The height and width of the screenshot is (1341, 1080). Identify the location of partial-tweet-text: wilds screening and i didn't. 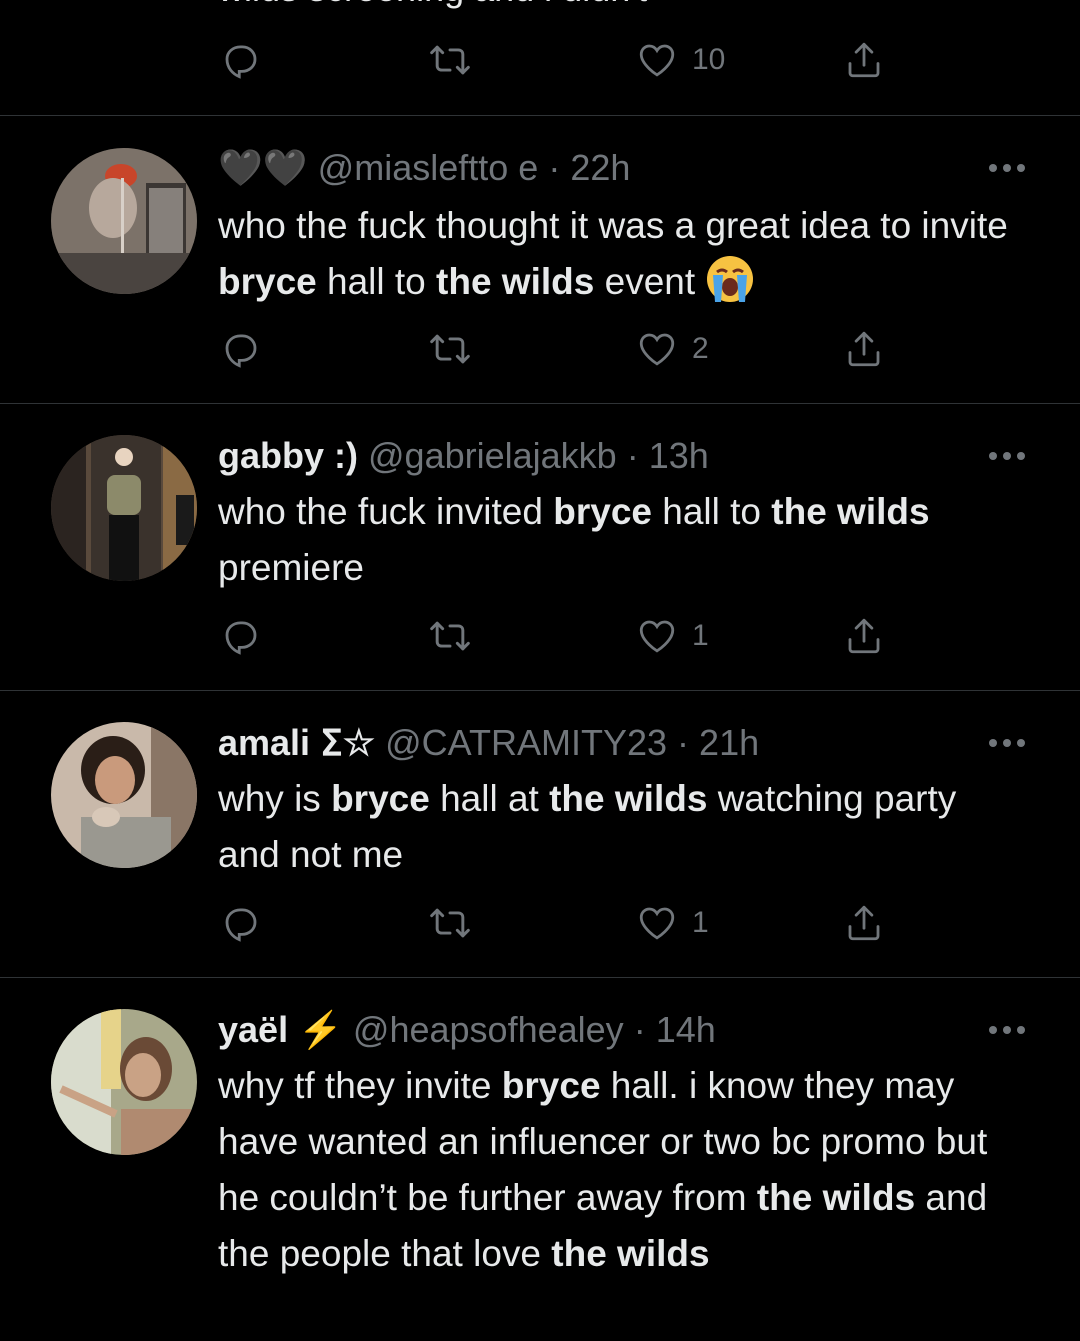
(432, 5).